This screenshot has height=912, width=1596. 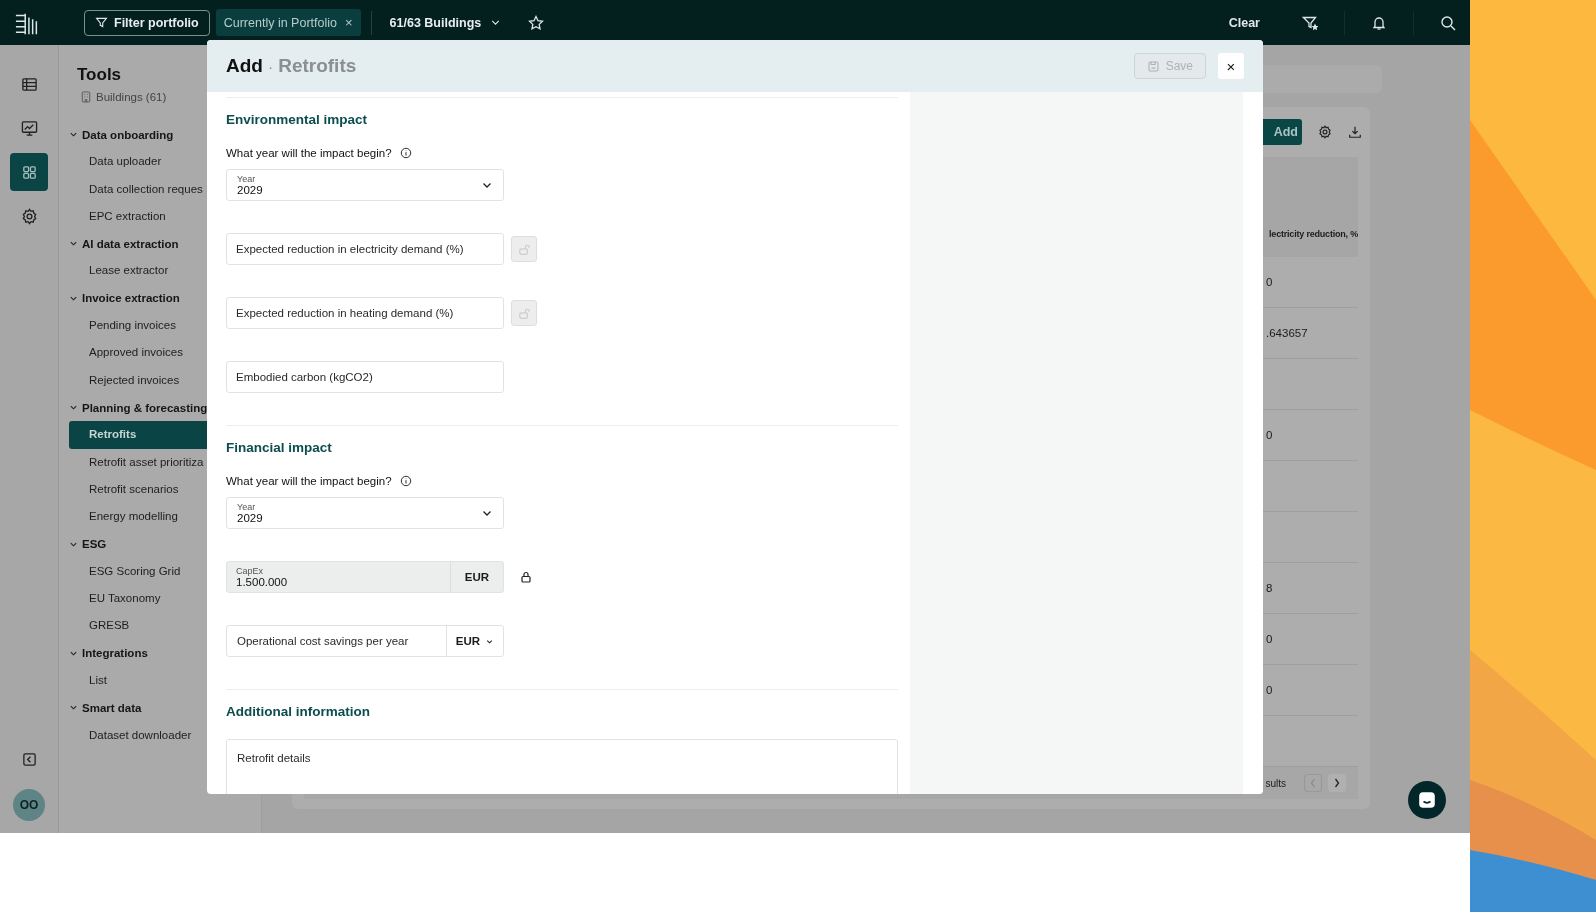 I want to click on chip-label: Currently in Portfolio, so click(x=280, y=22).